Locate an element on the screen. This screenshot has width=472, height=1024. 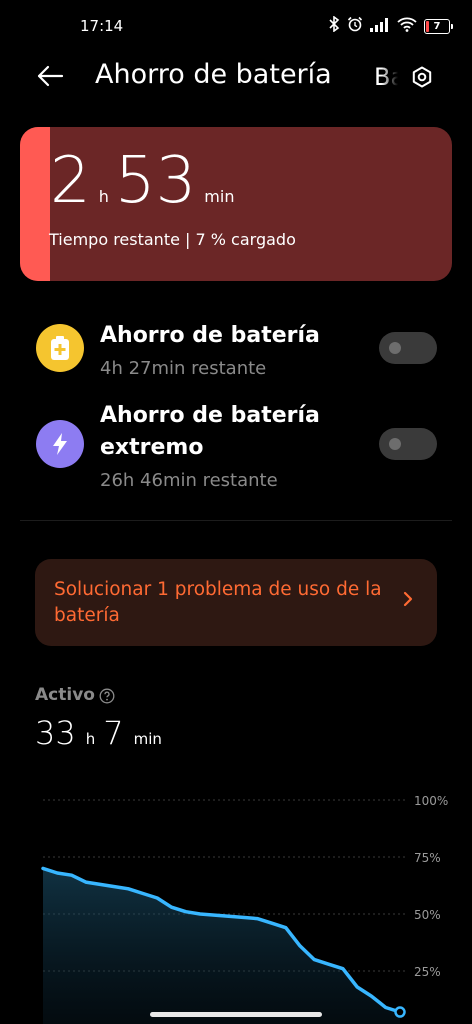
remaining-label: Tiempo restante | 7 % cargado is located at coordinates (172, 239).